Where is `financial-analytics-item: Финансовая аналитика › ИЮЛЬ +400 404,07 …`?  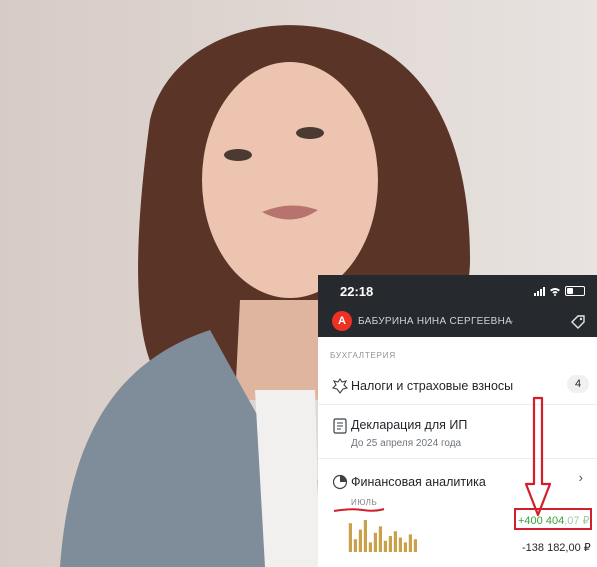 financial-analytics-item: Финансовая аналитика › ИЮЛЬ +400 404,07 … is located at coordinates (457, 516).